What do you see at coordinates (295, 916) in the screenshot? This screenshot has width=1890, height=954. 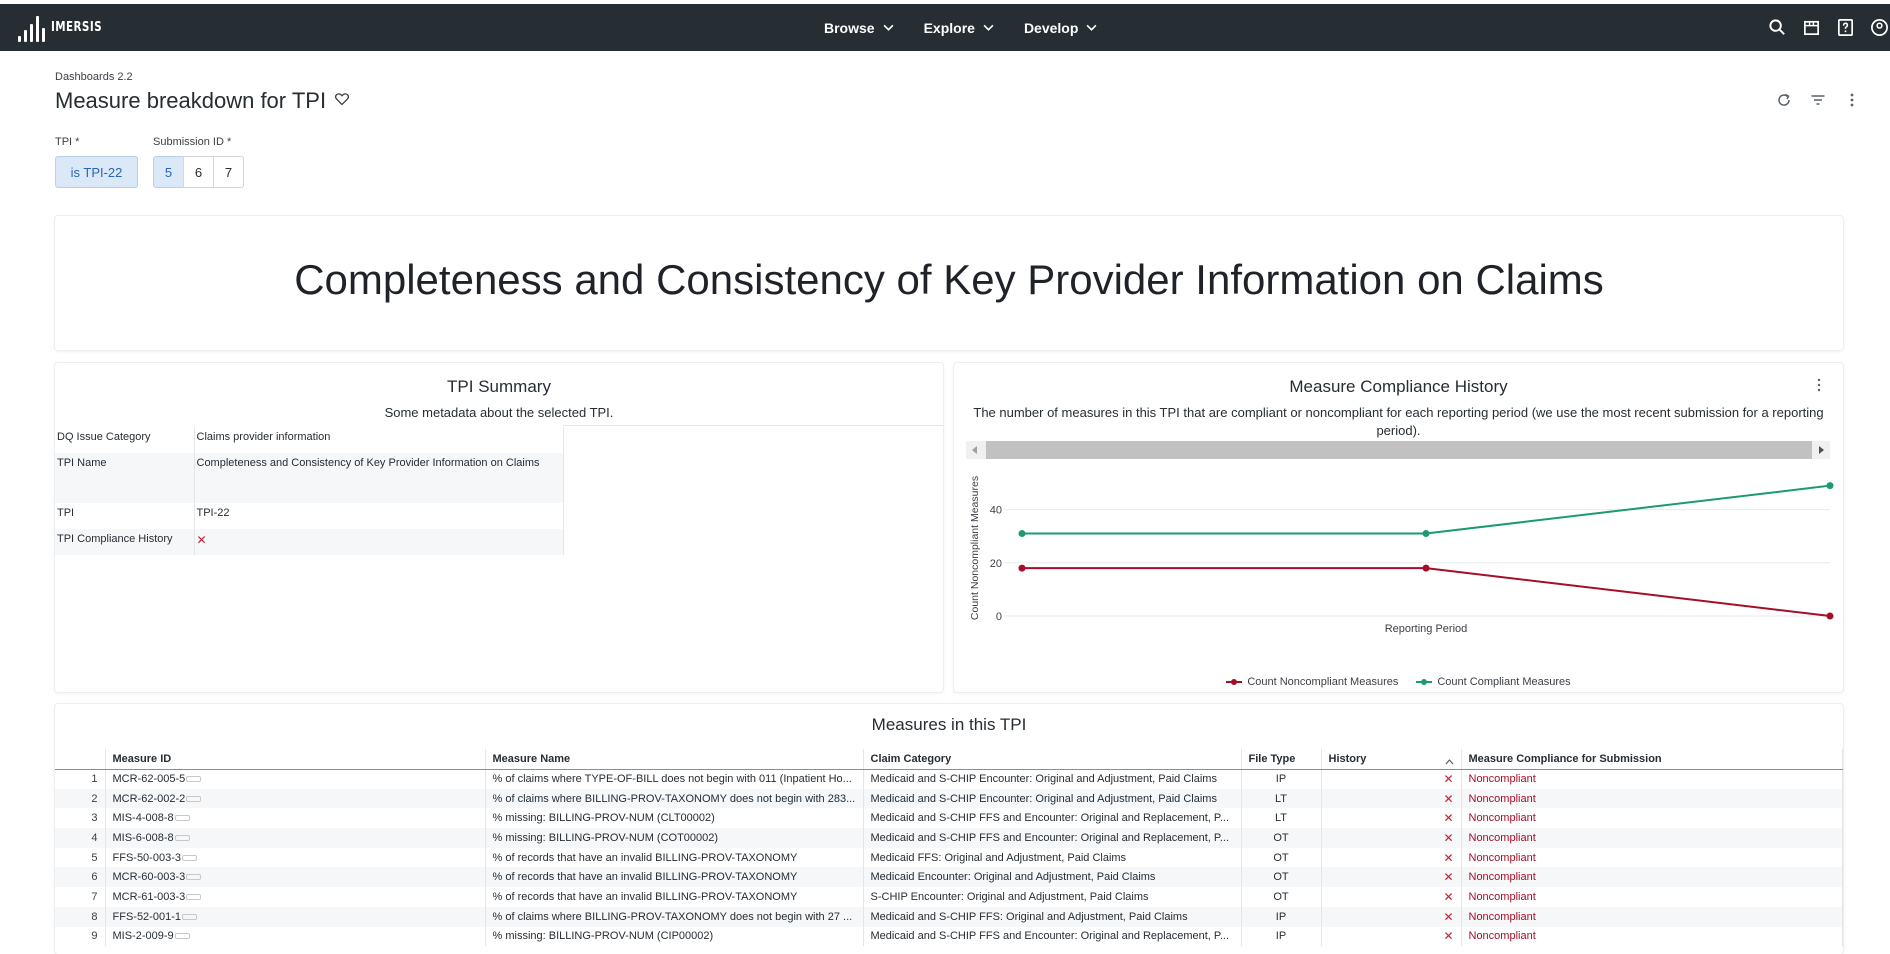 I see `measure-id-cell: FFS-52-001-1` at bounding box center [295, 916].